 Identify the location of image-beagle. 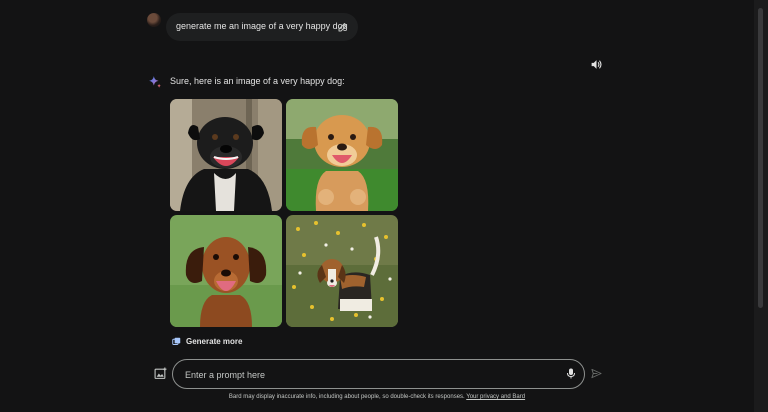
(342, 271).